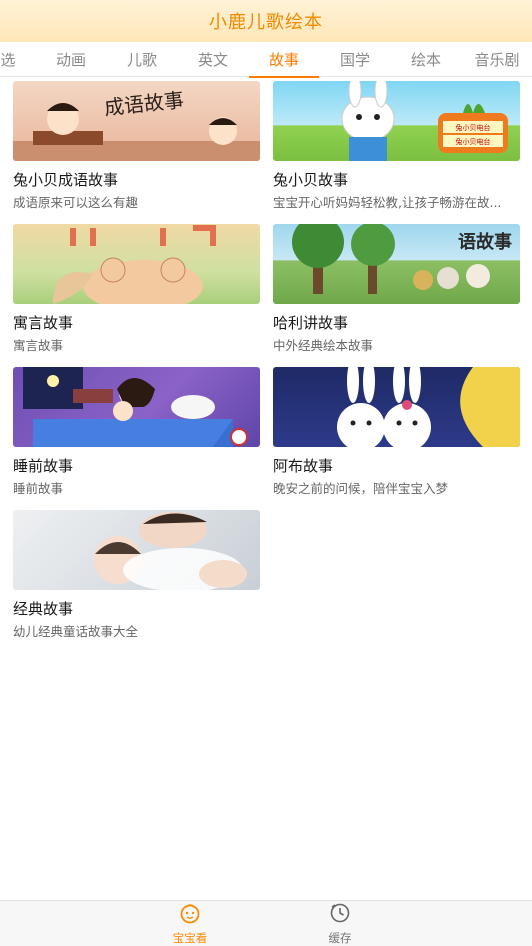  I want to click on nav-label: 宝宝看, so click(190, 938).